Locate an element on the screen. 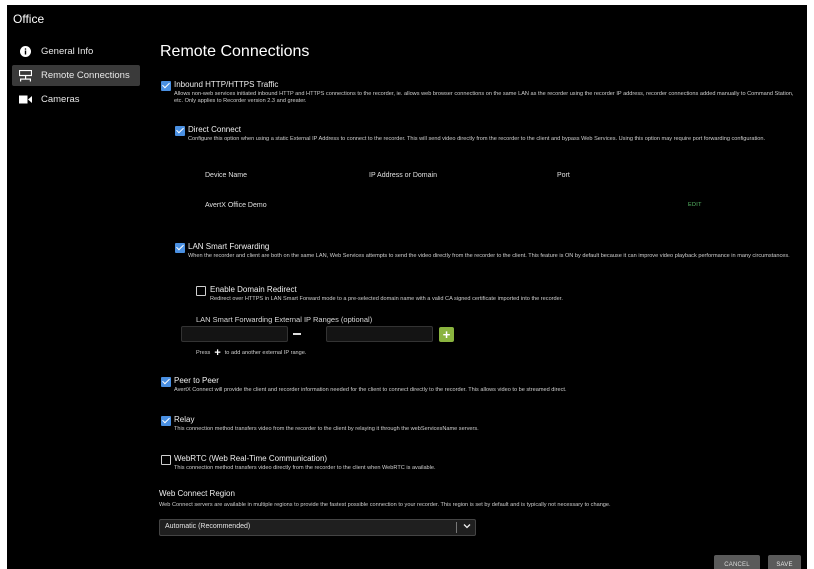 This screenshot has height=569, width=814. ip-range-start-input is located at coordinates (234, 334).